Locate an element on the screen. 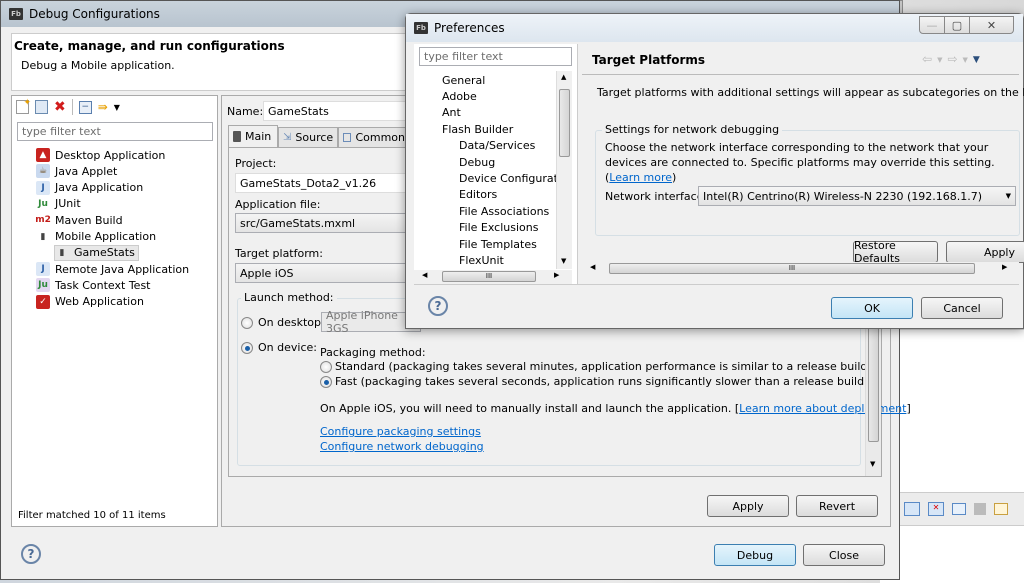 Image resolution: width=1024 pixels, height=583 pixels. on-desktop-radio: On desktop: is located at coordinates (283, 322).